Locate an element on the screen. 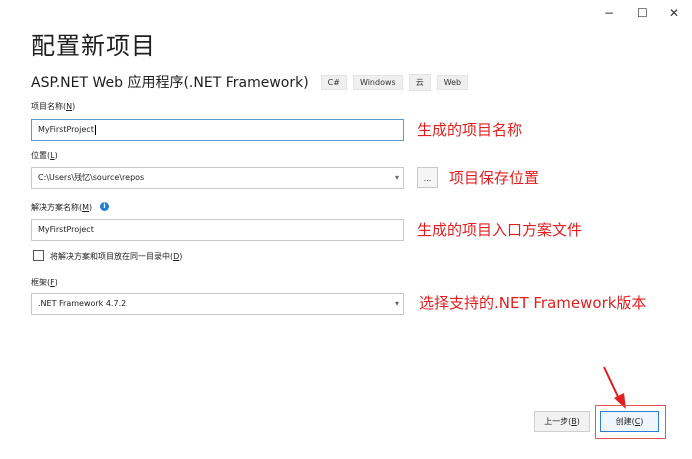 The image size is (692, 459). tag-cloud: 云 is located at coordinates (419, 82).